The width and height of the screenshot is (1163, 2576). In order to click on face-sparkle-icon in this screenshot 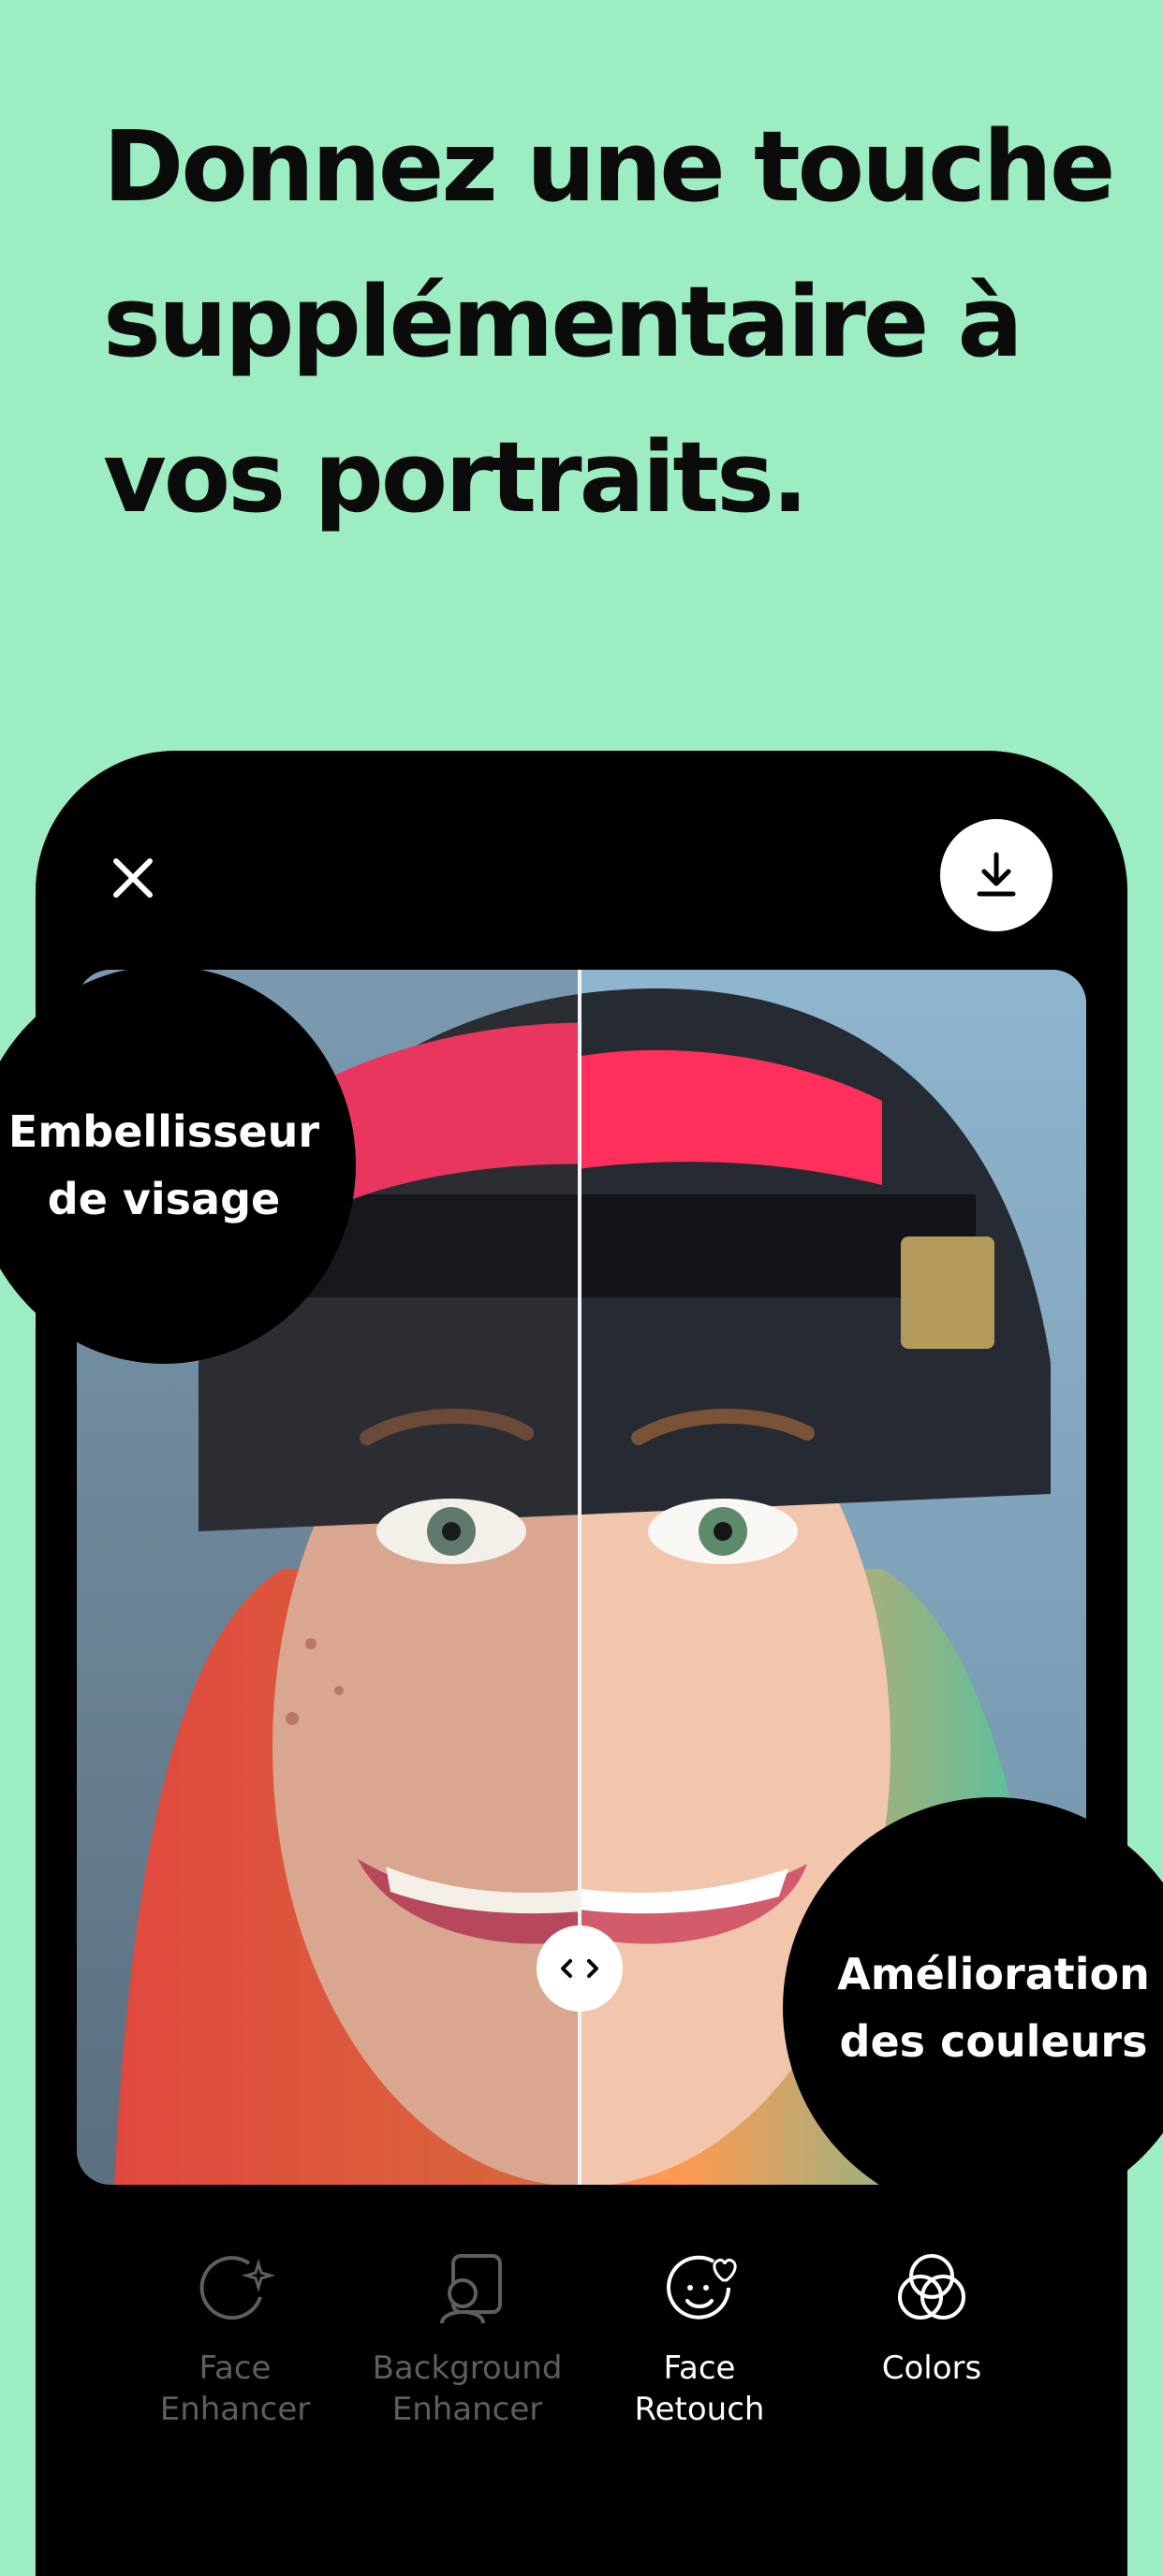, I will do `click(238, 2288)`.